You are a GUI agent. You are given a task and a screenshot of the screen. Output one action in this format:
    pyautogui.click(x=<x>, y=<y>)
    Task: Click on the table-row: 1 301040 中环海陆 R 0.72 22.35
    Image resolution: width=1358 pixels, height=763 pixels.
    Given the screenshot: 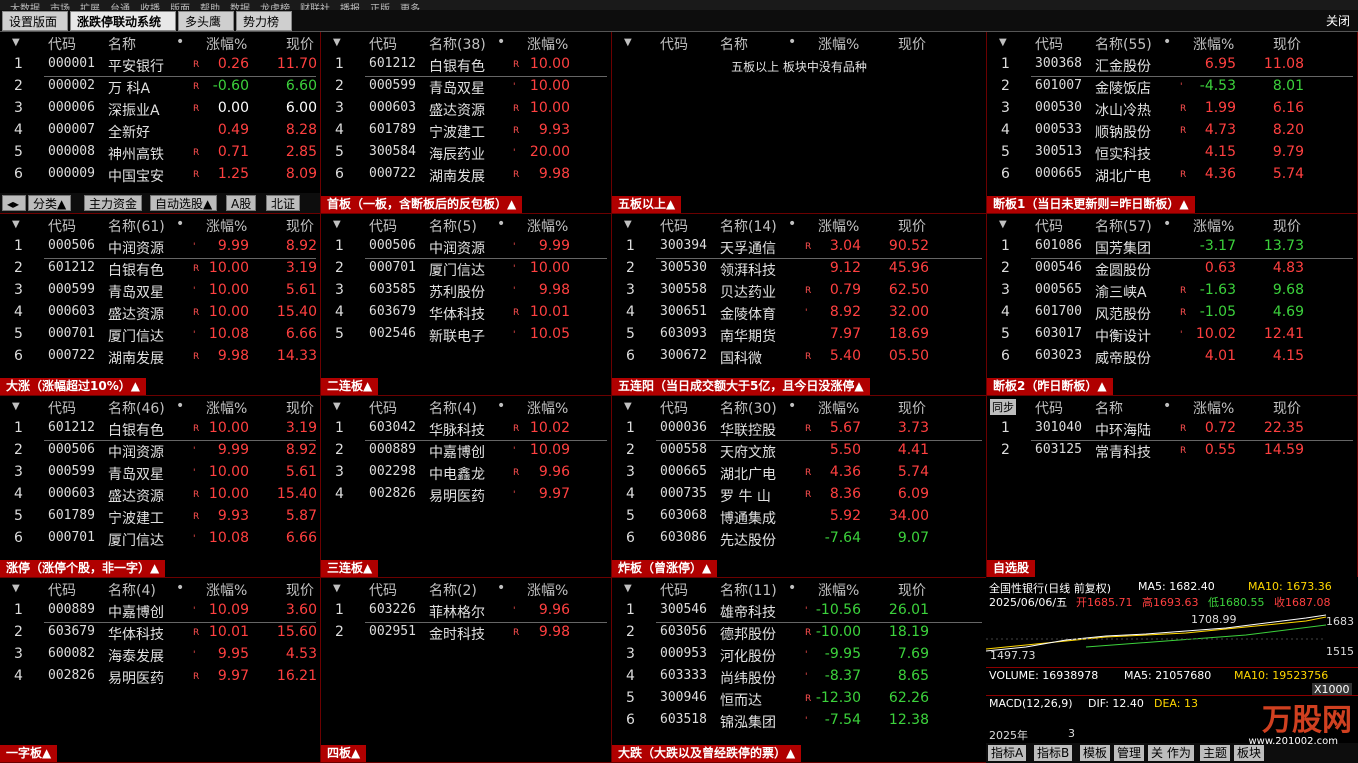 What is the action you would take?
    pyautogui.click(x=1172, y=429)
    